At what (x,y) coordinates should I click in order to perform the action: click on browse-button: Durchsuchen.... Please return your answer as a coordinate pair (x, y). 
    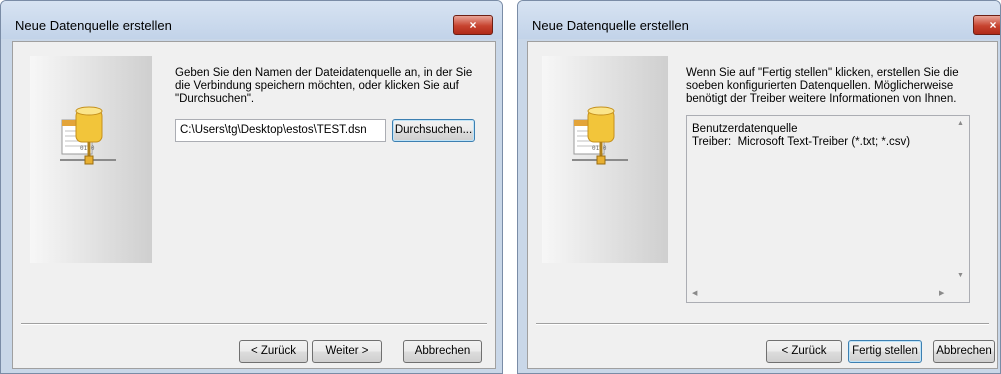
    Looking at the image, I should click on (433, 130).